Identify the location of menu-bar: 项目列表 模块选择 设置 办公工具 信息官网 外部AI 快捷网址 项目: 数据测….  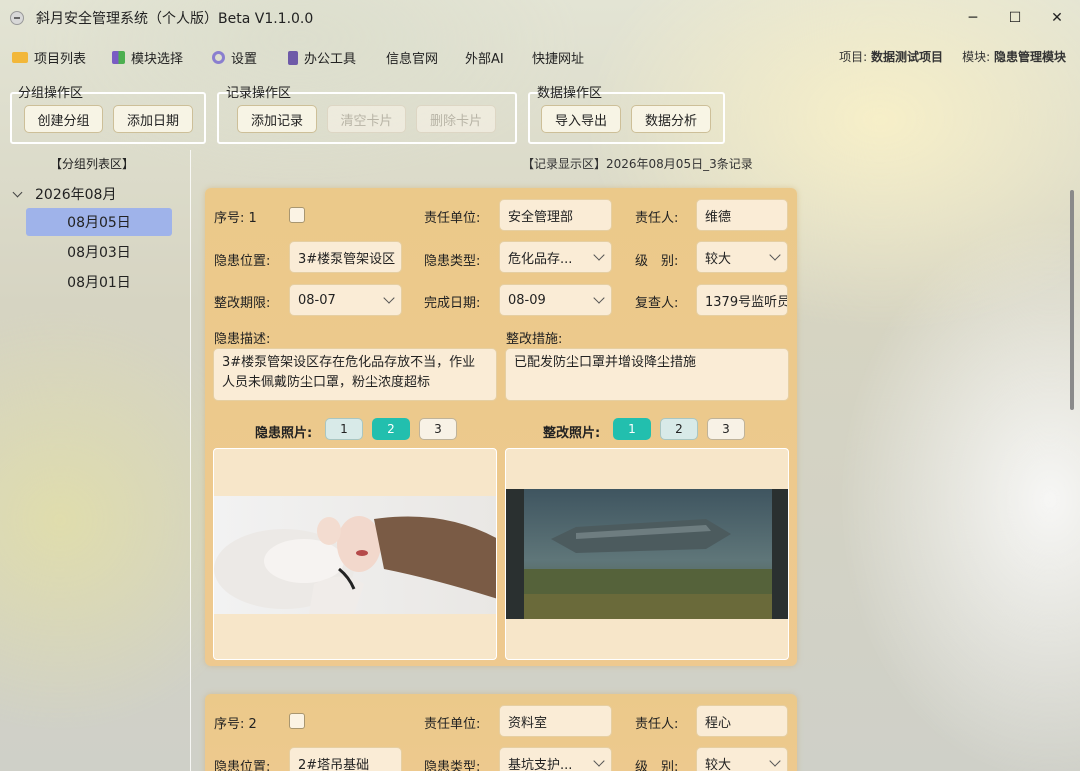
(540, 56).